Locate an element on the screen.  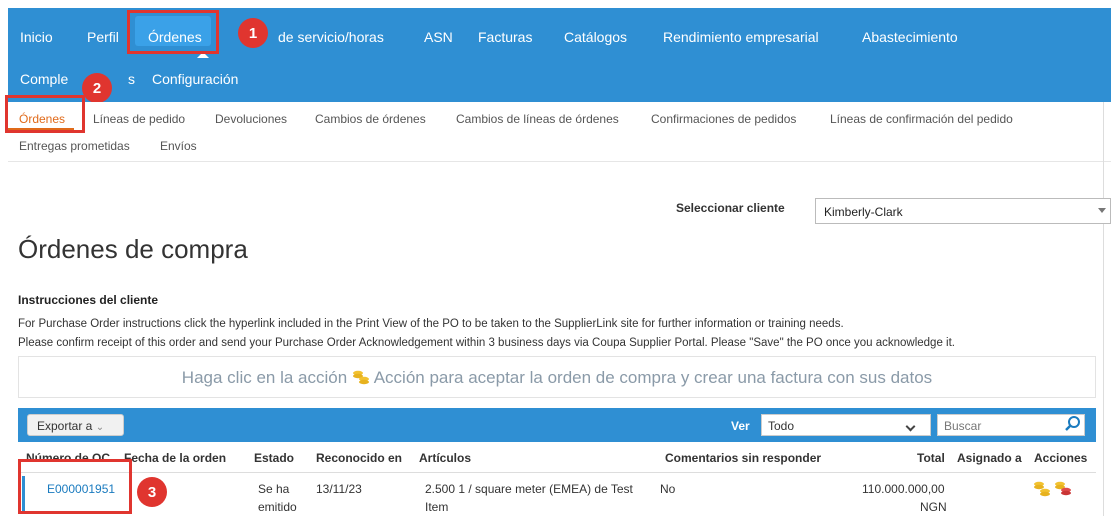
items-line-2: Item is located at coordinates (437, 507).